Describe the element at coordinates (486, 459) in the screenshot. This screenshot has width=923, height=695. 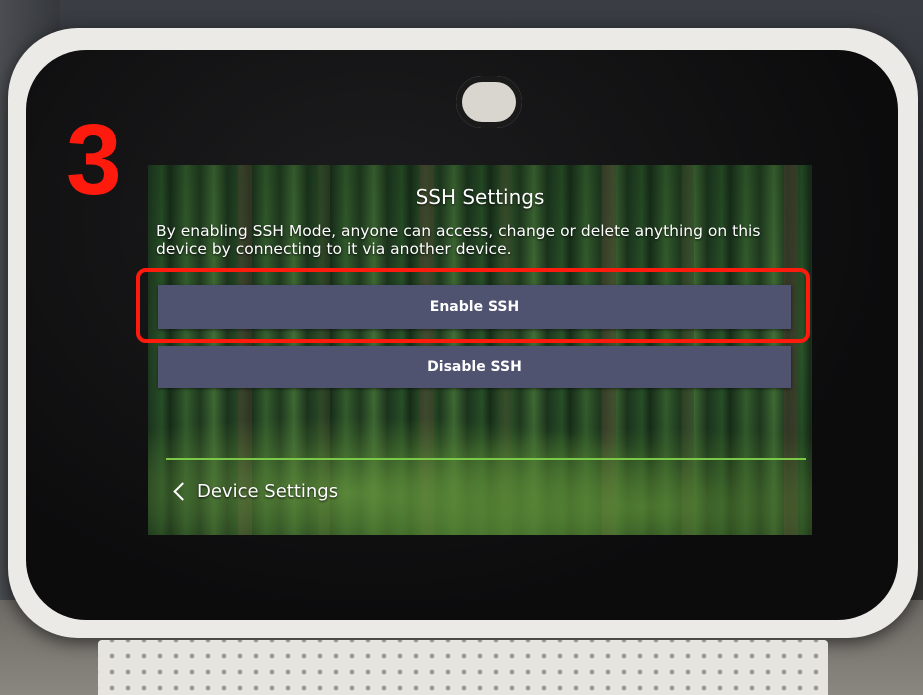
I see `divider` at that location.